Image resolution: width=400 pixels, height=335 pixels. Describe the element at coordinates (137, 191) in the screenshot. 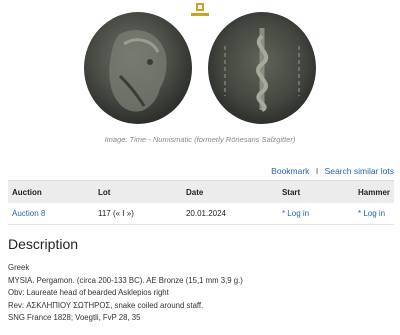

I see `col-lot: Lot` at that location.